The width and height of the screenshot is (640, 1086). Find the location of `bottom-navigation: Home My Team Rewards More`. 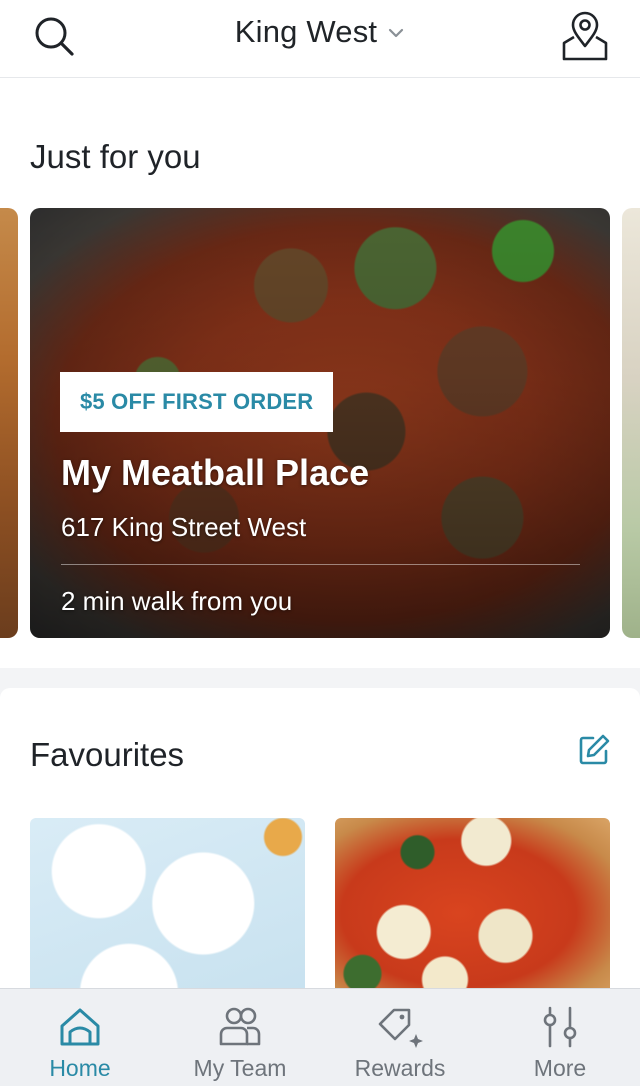

bottom-navigation: Home My Team Rewards More is located at coordinates (320, 1037).